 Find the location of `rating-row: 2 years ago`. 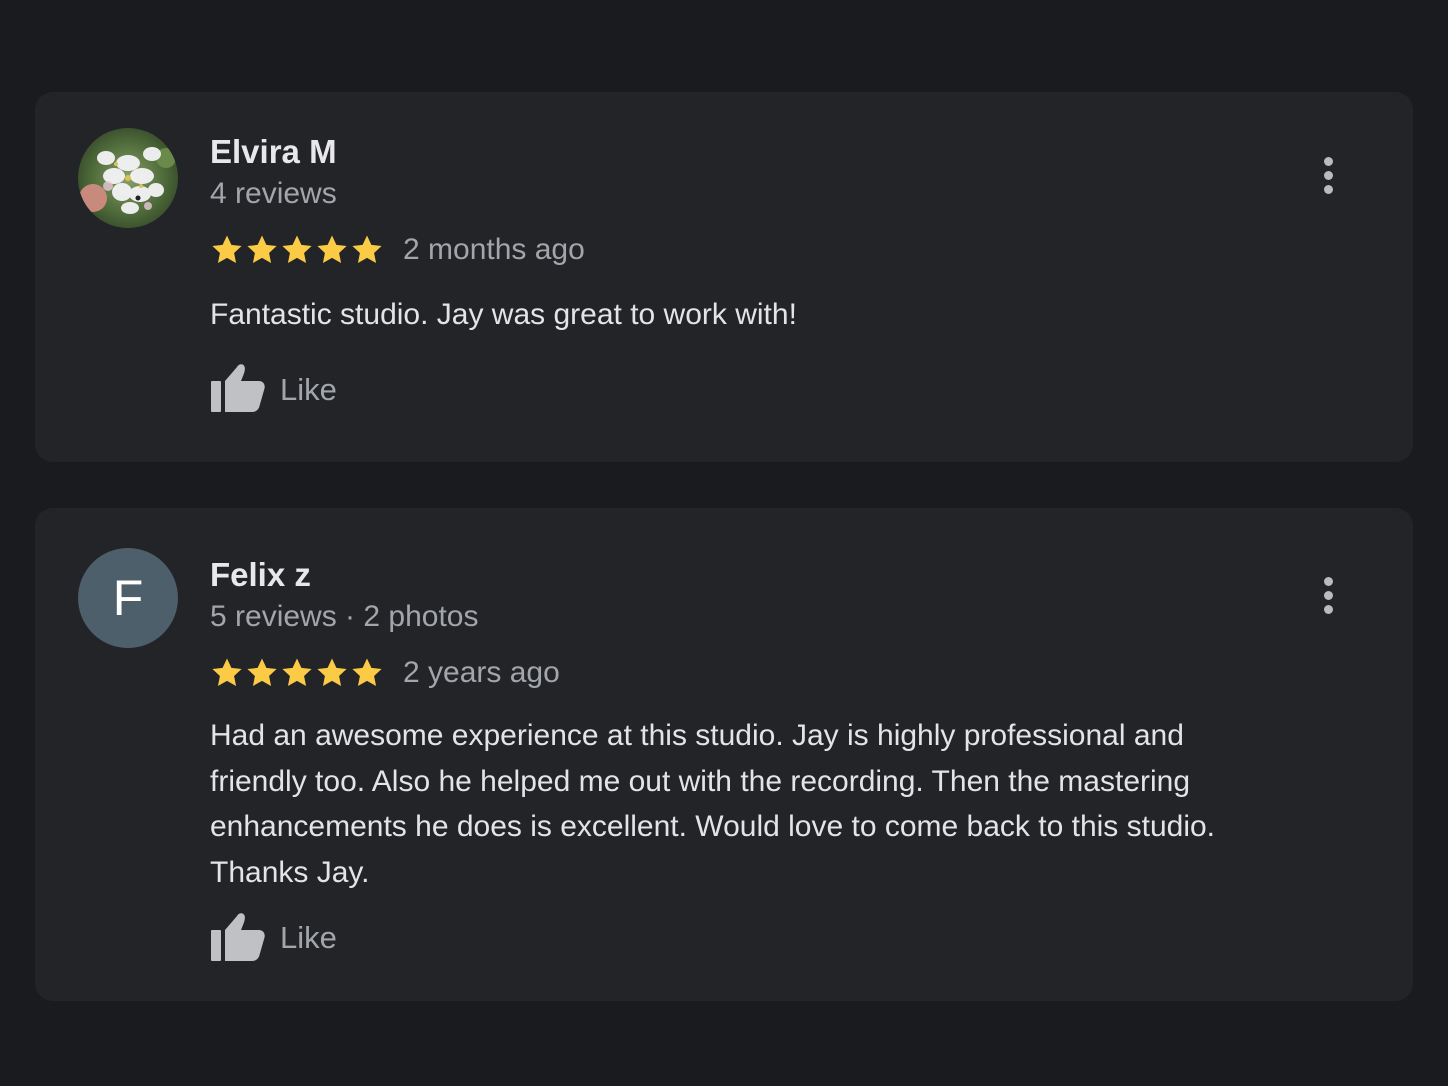

rating-row: 2 years ago is located at coordinates (746, 673).